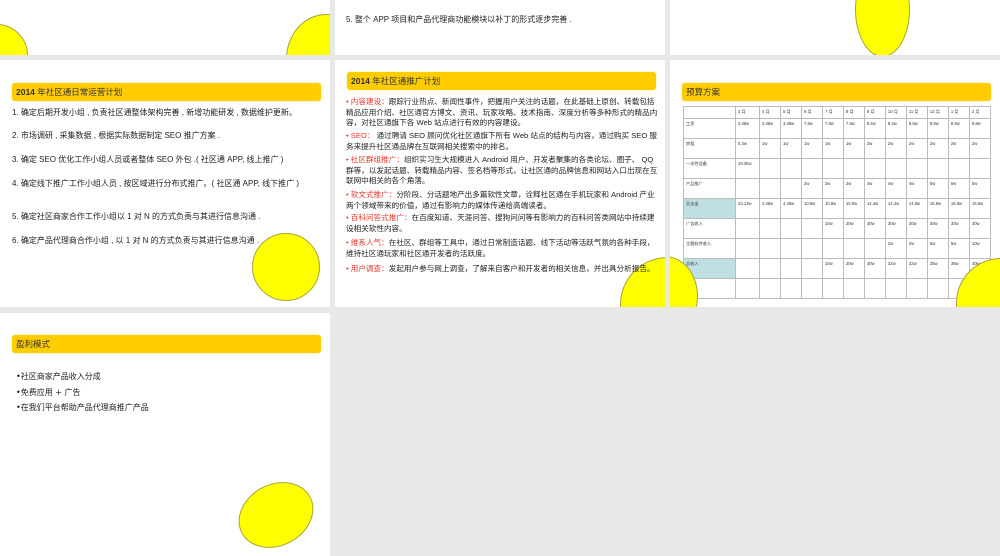 This screenshot has width=1000, height=556. What do you see at coordinates (459, 19) in the screenshot?
I see `list-item: 5. 整个 APP 项目和产品代理商功能模块以补丁的形式逐步完善 .` at bounding box center [459, 19].